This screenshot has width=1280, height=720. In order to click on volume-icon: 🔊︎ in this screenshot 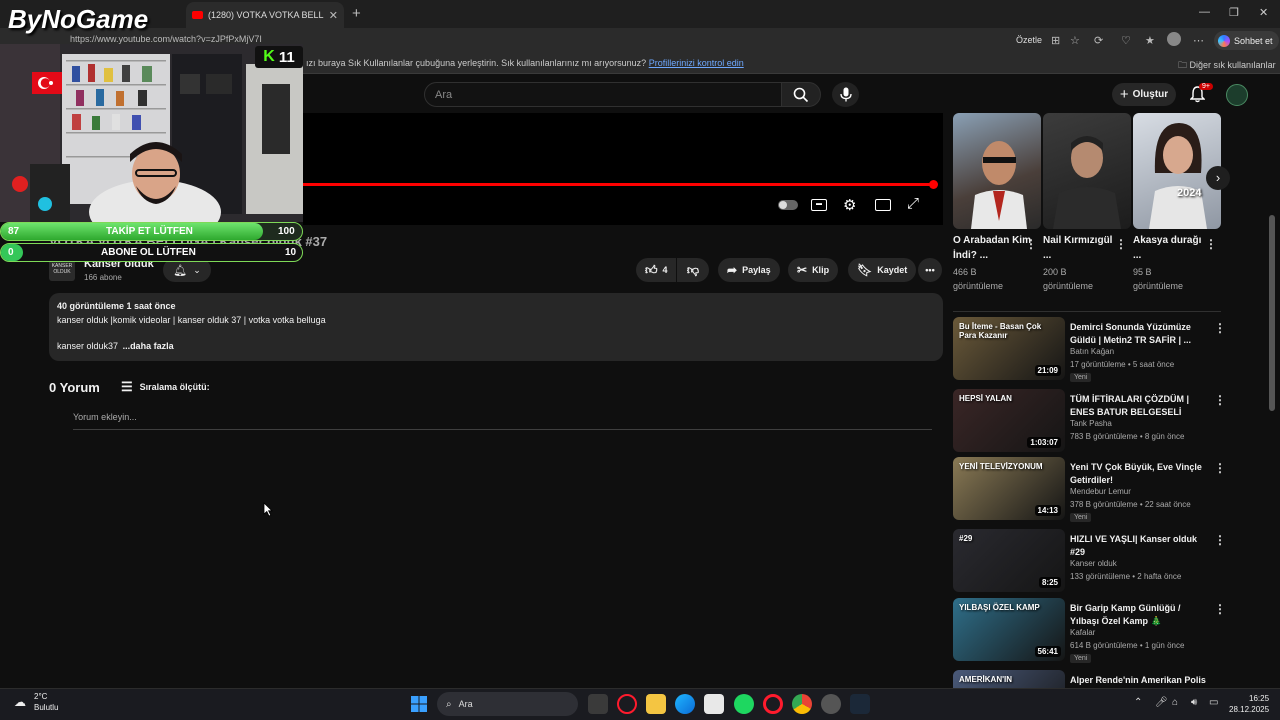, I will do `click(1194, 702)`.